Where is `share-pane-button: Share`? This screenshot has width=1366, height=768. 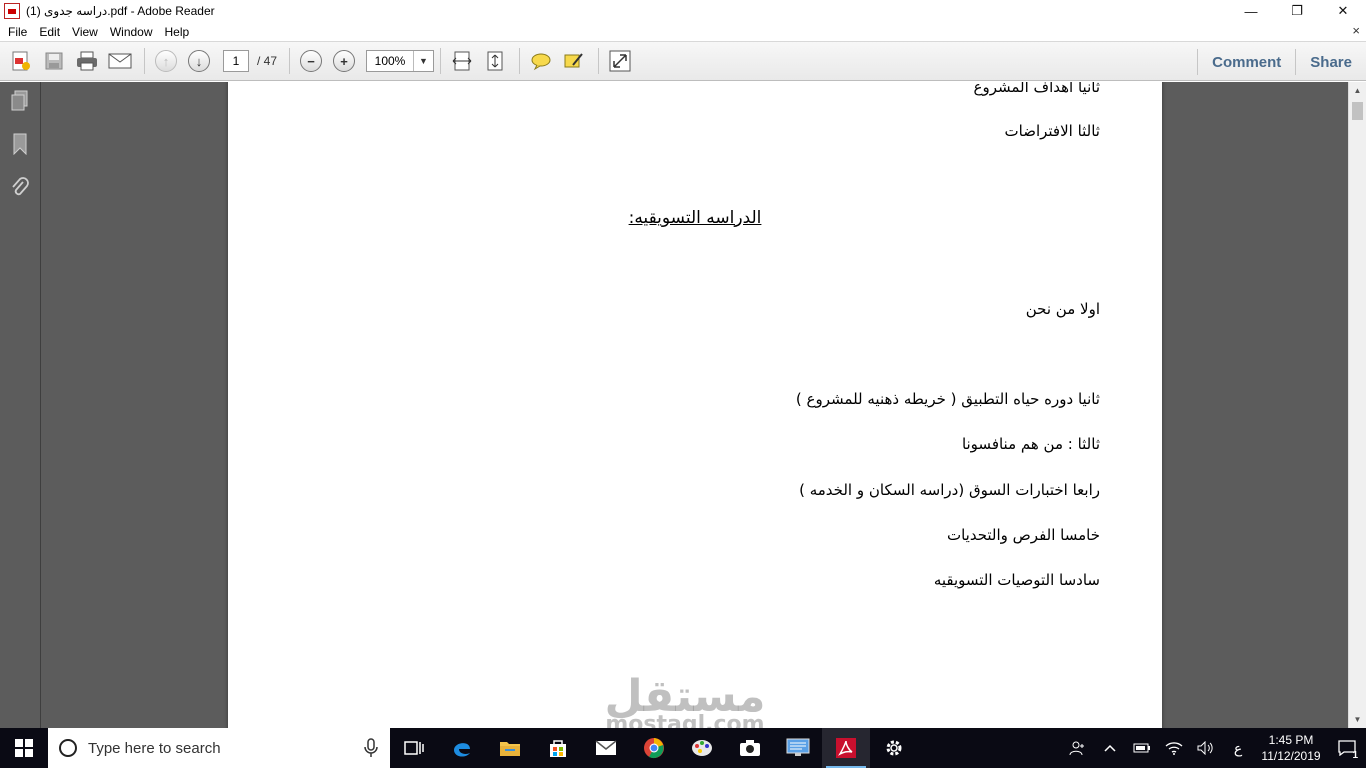 share-pane-button: Share is located at coordinates (1331, 62).